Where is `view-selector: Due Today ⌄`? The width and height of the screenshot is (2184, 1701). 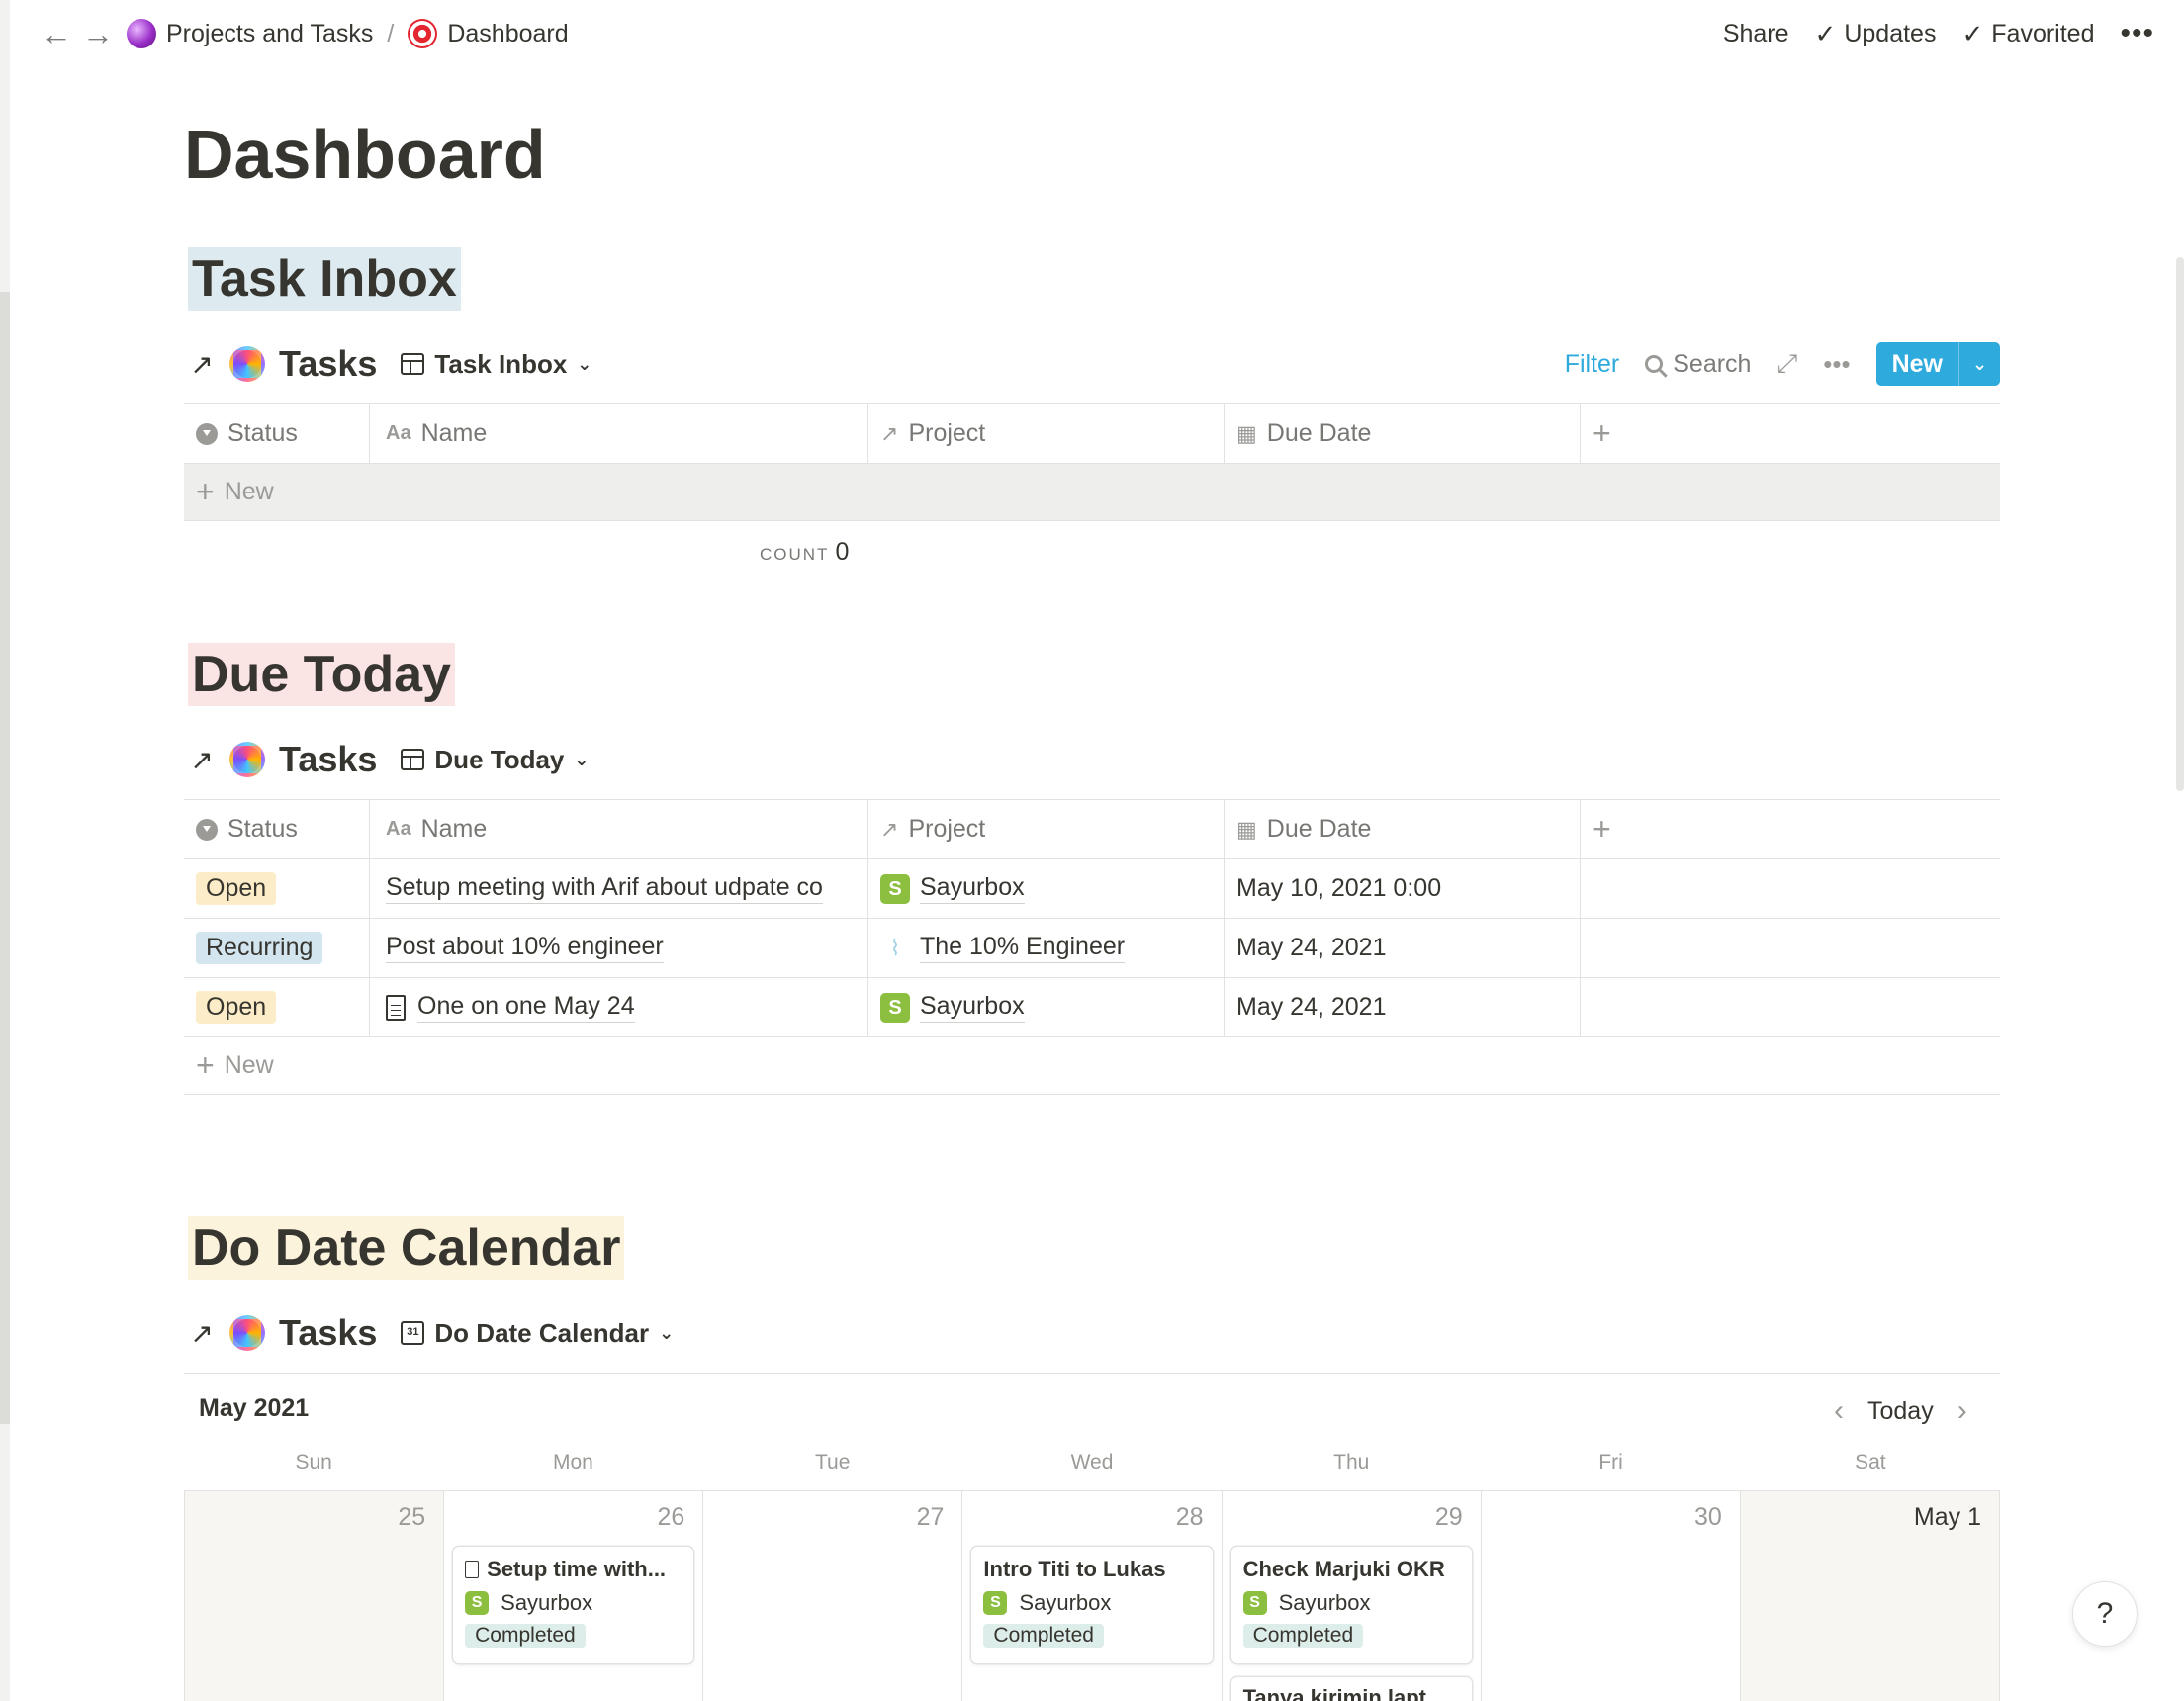 view-selector: Due Today ⌄ is located at coordinates (495, 760).